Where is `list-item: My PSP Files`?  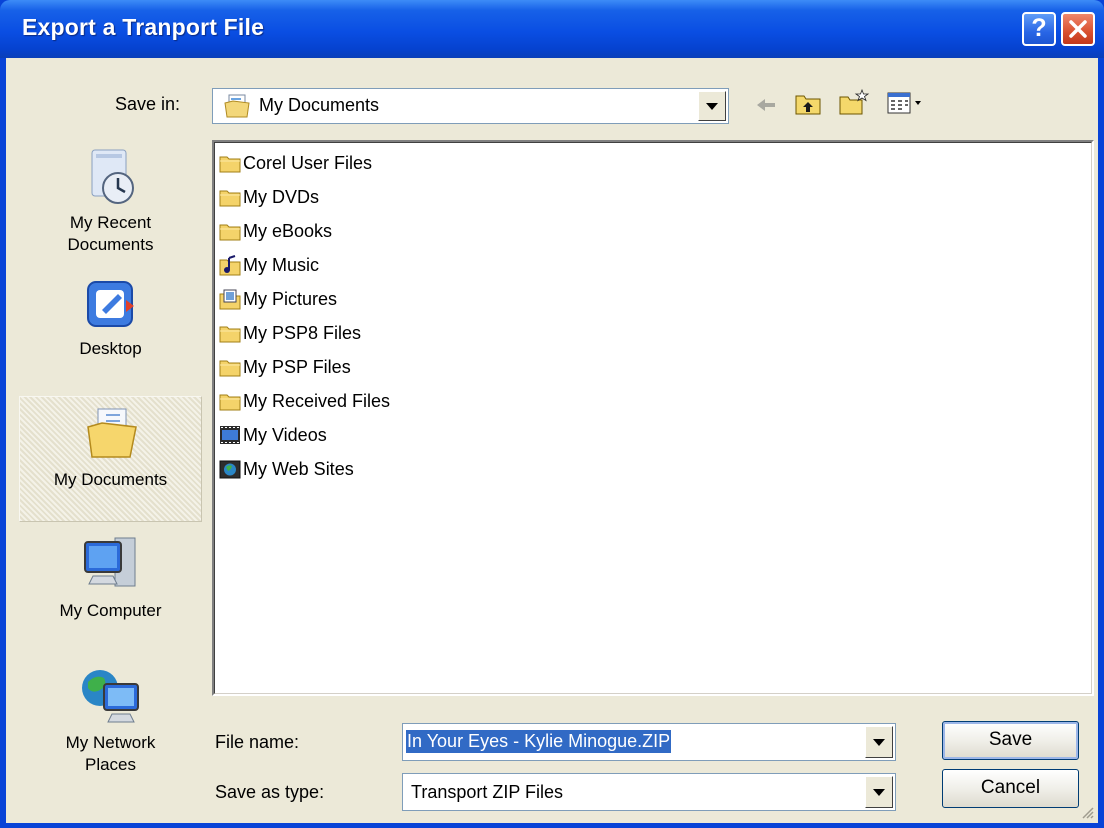
list-item: My PSP Files is located at coordinates (285, 367).